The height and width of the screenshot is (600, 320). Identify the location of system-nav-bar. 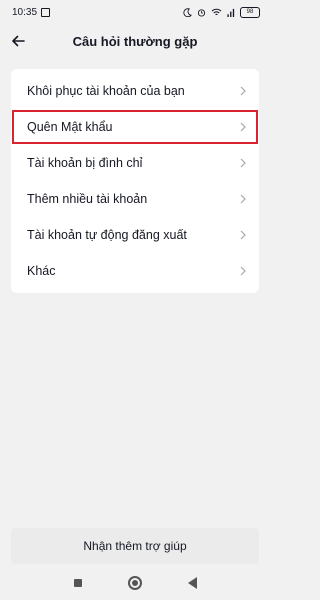
(135, 583).